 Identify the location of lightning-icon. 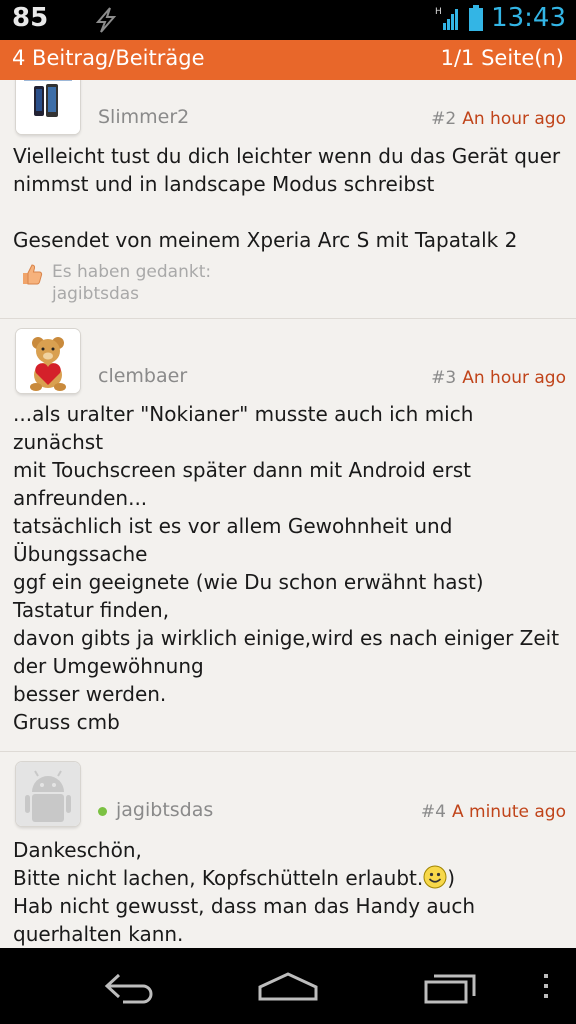
(106, 20).